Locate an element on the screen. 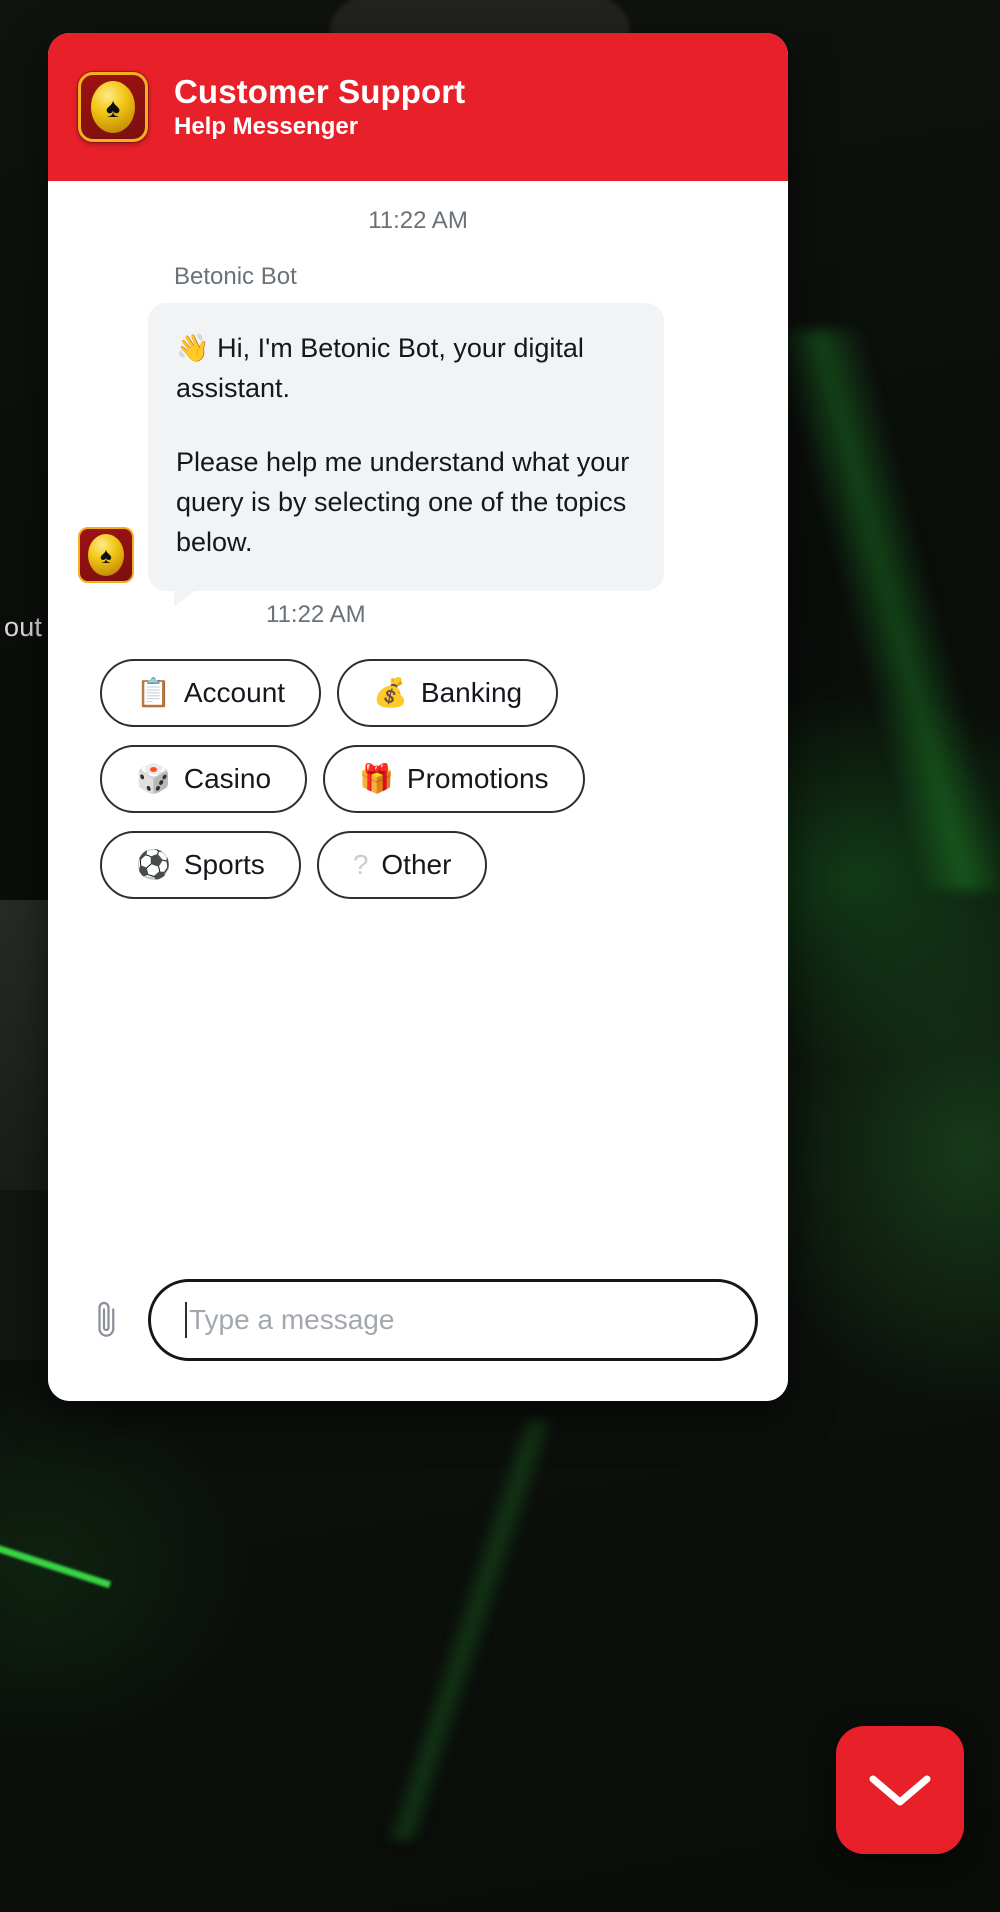 This screenshot has height=1912, width=1000. money-bag-icon: 💰 is located at coordinates (390, 692).